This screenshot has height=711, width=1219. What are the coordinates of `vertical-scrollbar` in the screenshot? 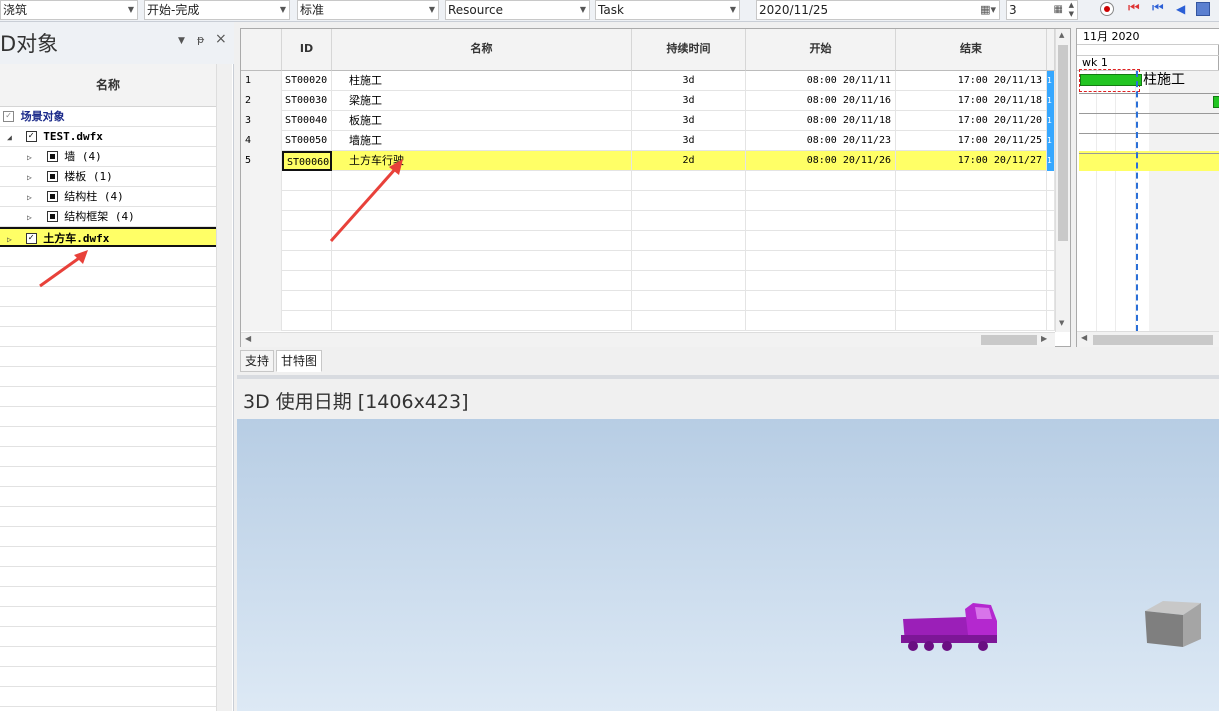 It's located at (224, 387).